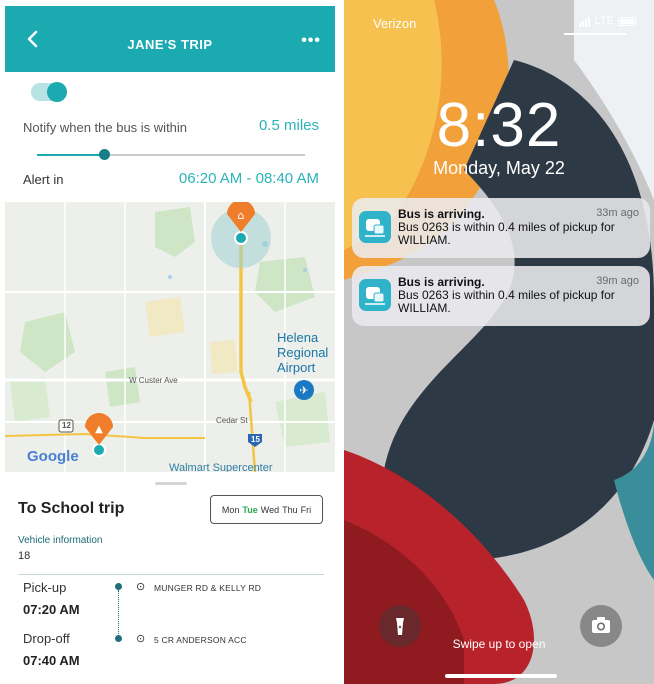 This screenshot has width=654, height=684. Describe the element at coordinates (51, 609) in the screenshot. I see `pickup-time: 07:20 AM` at that location.